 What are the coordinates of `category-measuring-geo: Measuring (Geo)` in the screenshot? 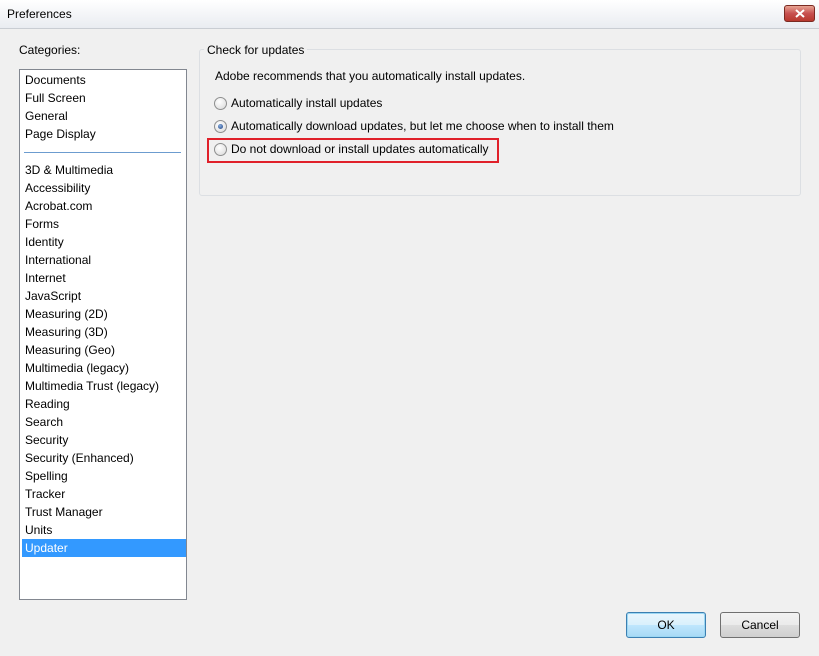 It's located at (104, 350).